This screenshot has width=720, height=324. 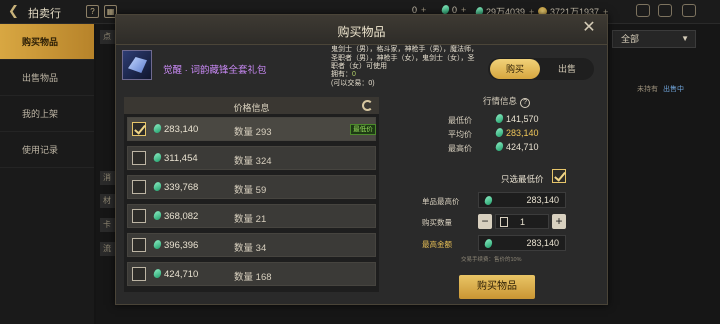 What do you see at coordinates (516, 146) in the screenshot?
I see `highest-price-value: 424,710` at bounding box center [516, 146].